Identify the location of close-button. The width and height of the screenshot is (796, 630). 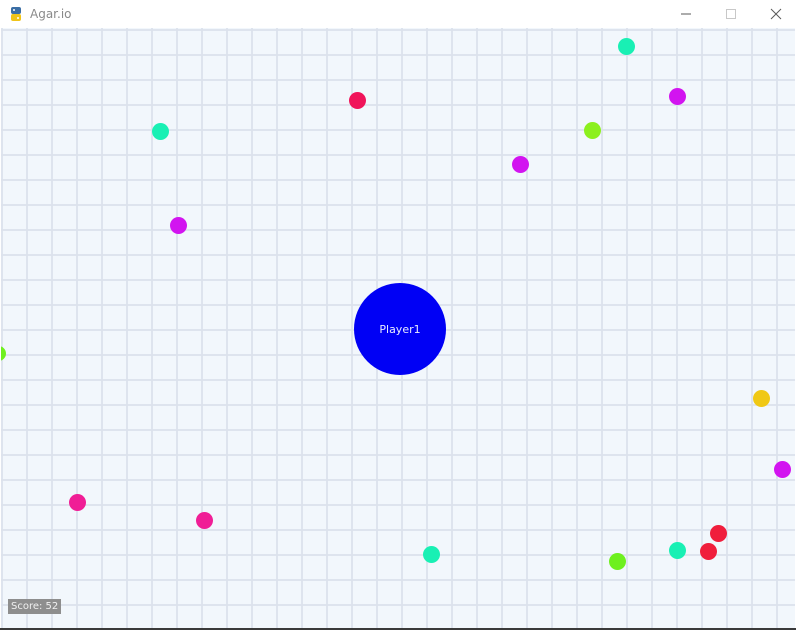
(774, 14).